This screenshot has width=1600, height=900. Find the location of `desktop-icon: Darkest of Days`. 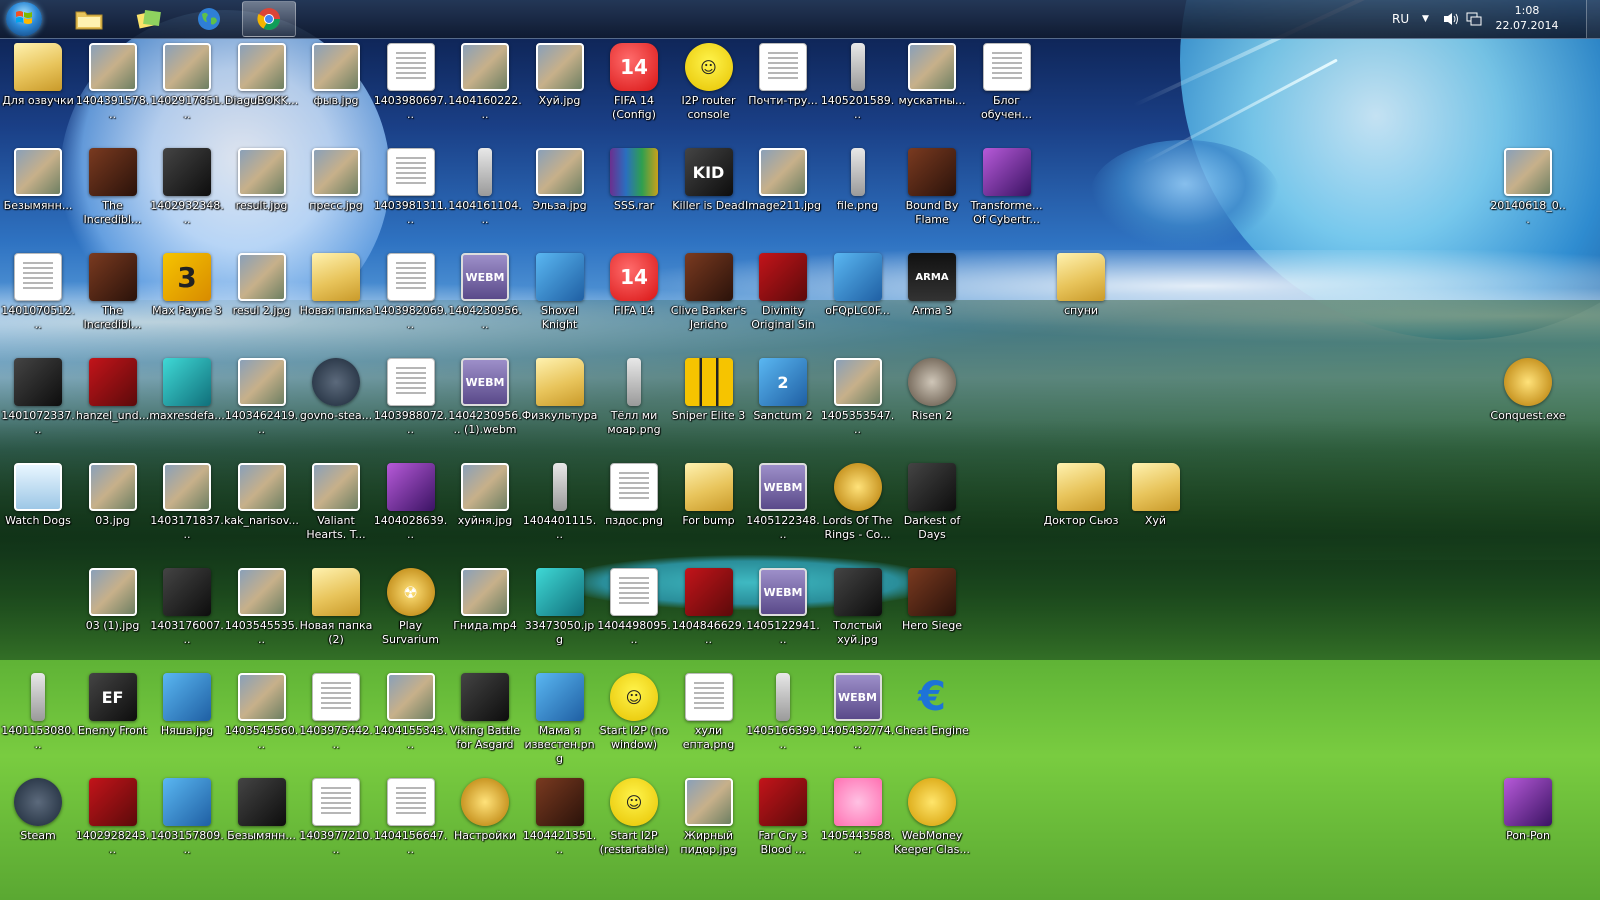

desktop-icon: Darkest of Days is located at coordinates (932, 500).